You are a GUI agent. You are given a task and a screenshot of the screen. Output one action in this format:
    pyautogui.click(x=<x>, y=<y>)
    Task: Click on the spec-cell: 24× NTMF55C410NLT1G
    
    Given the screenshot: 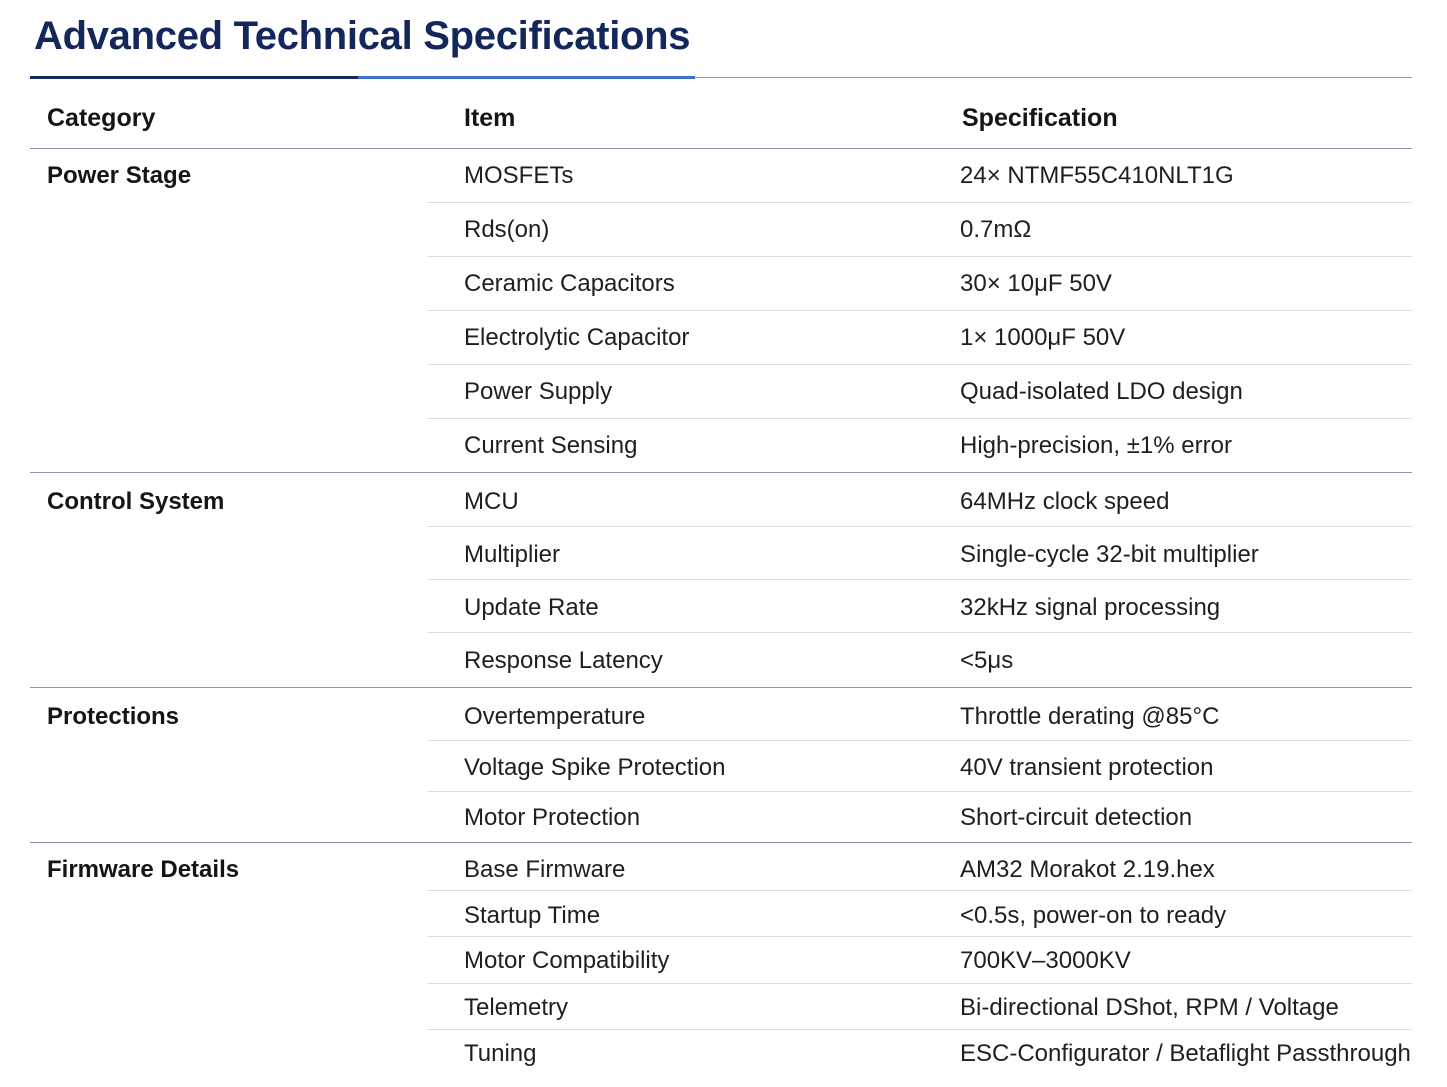 What is the action you would take?
    pyautogui.click(x=1097, y=175)
    